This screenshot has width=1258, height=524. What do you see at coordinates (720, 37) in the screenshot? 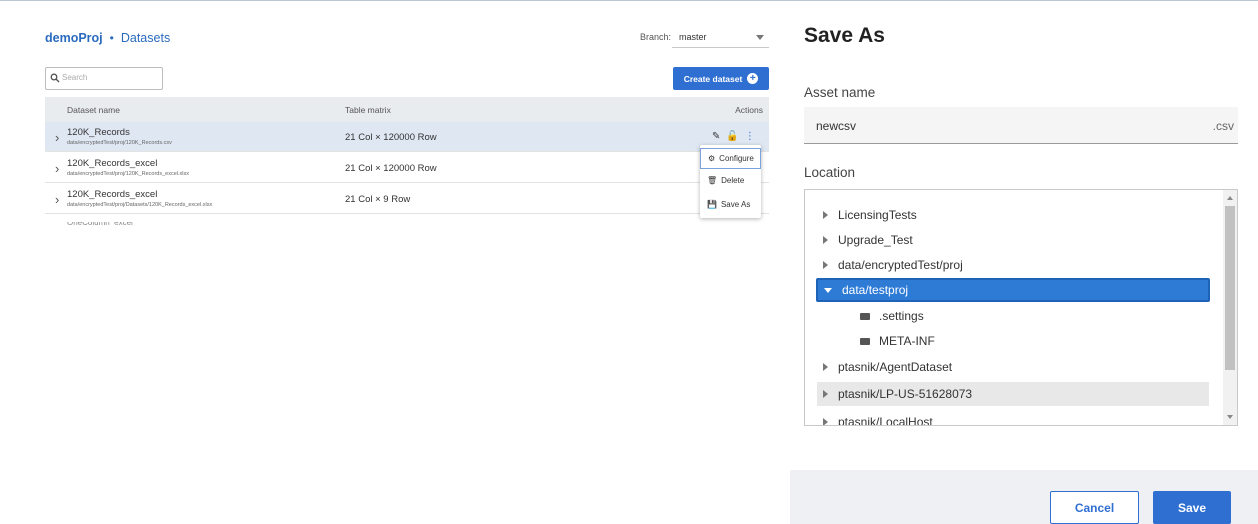
I see `branch-select: master` at bounding box center [720, 37].